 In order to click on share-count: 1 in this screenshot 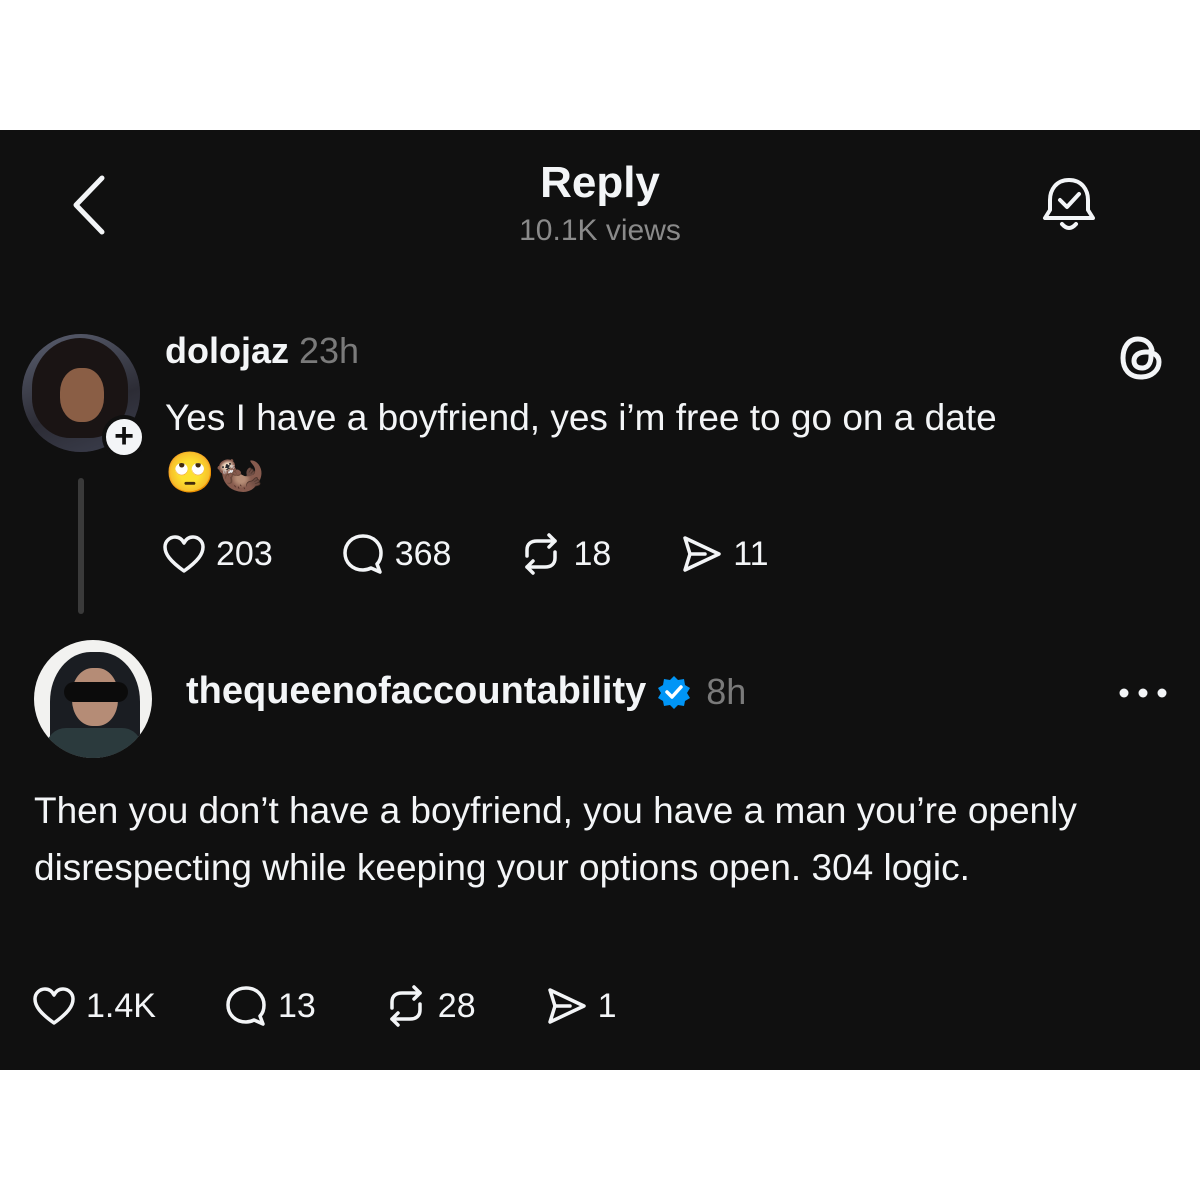, I will do `click(607, 1005)`.